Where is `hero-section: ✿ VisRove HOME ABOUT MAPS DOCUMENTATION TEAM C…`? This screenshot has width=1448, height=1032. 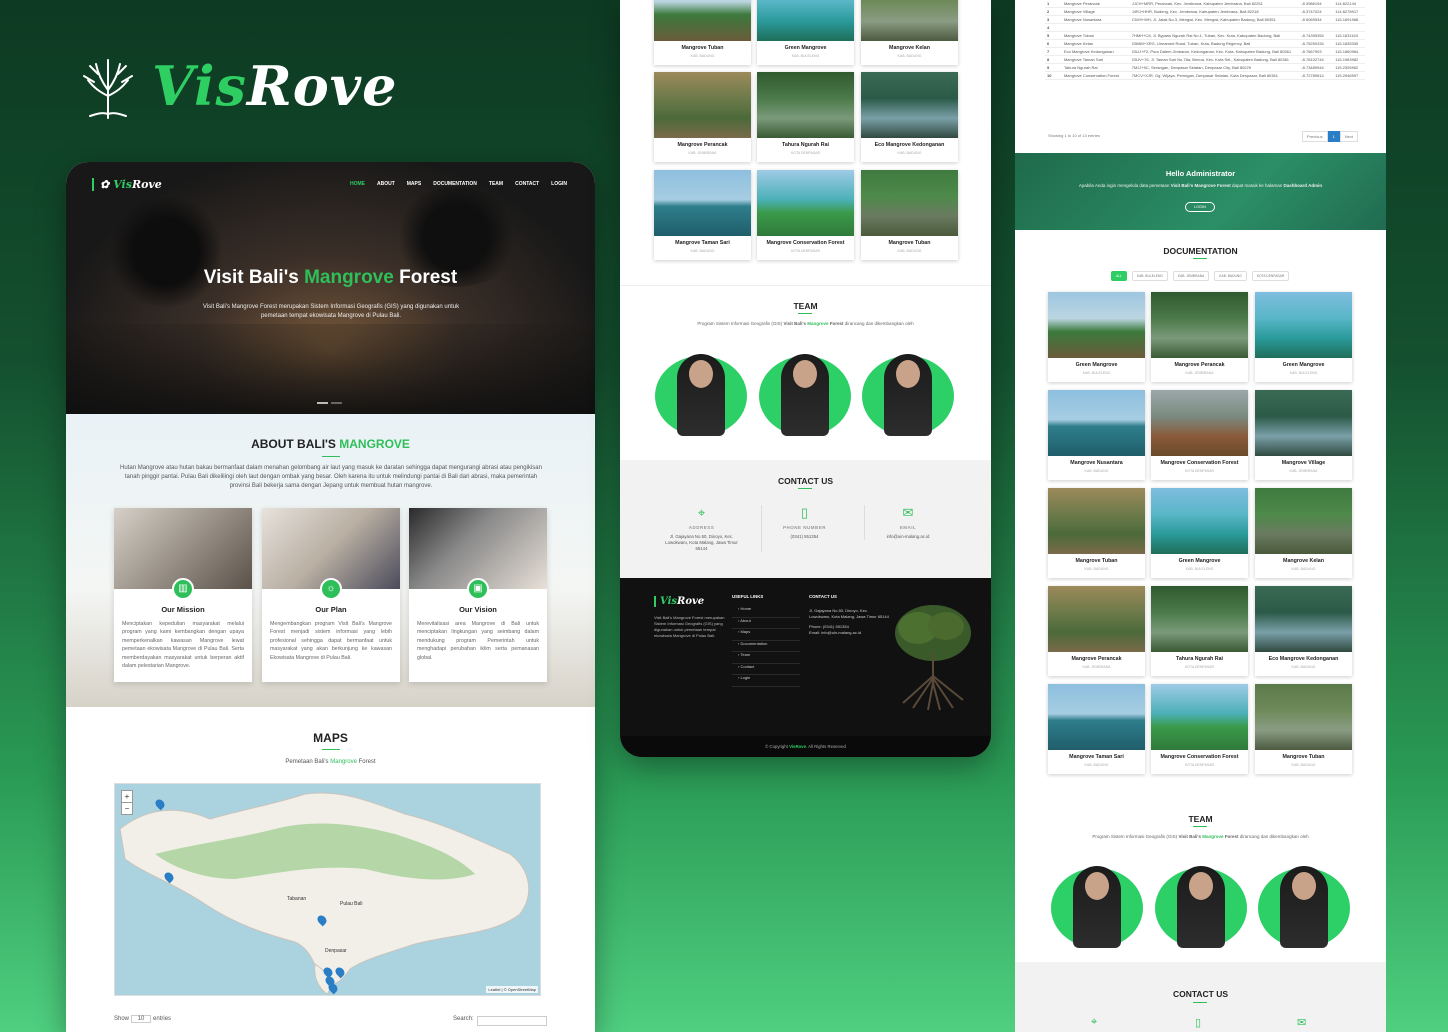 hero-section: ✿ VisRove HOME ABOUT MAPS DOCUMENTATION TEAM C… is located at coordinates (330, 288).